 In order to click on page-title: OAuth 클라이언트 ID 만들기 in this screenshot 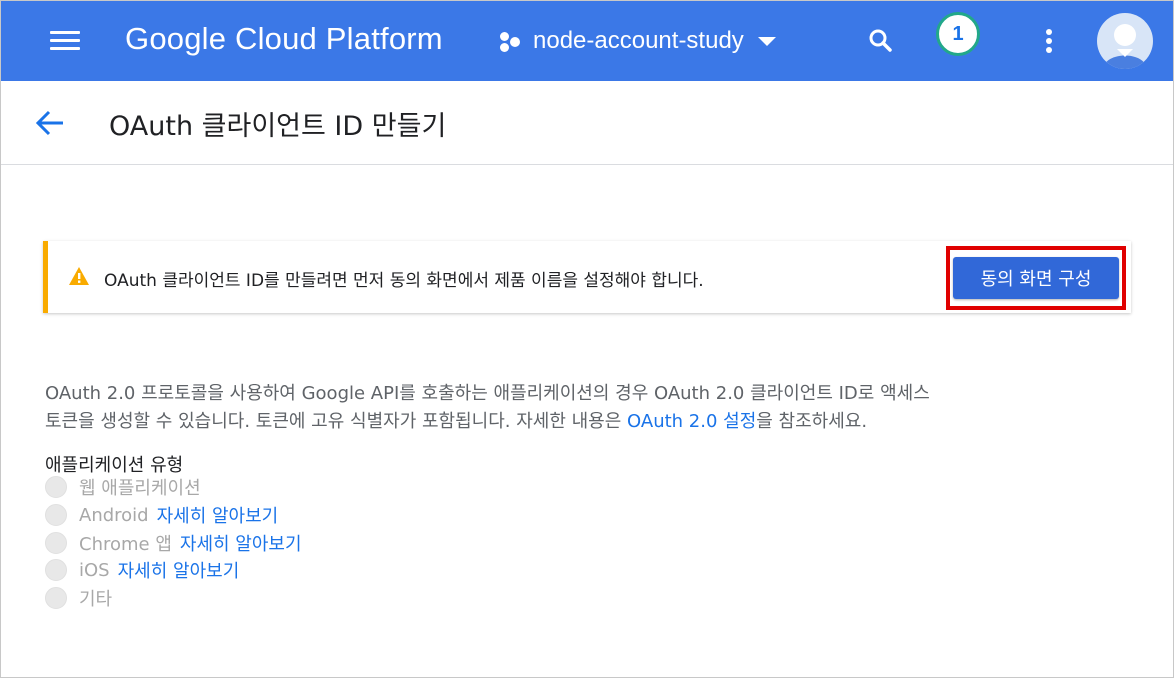, I will do `click(278, 126)`.